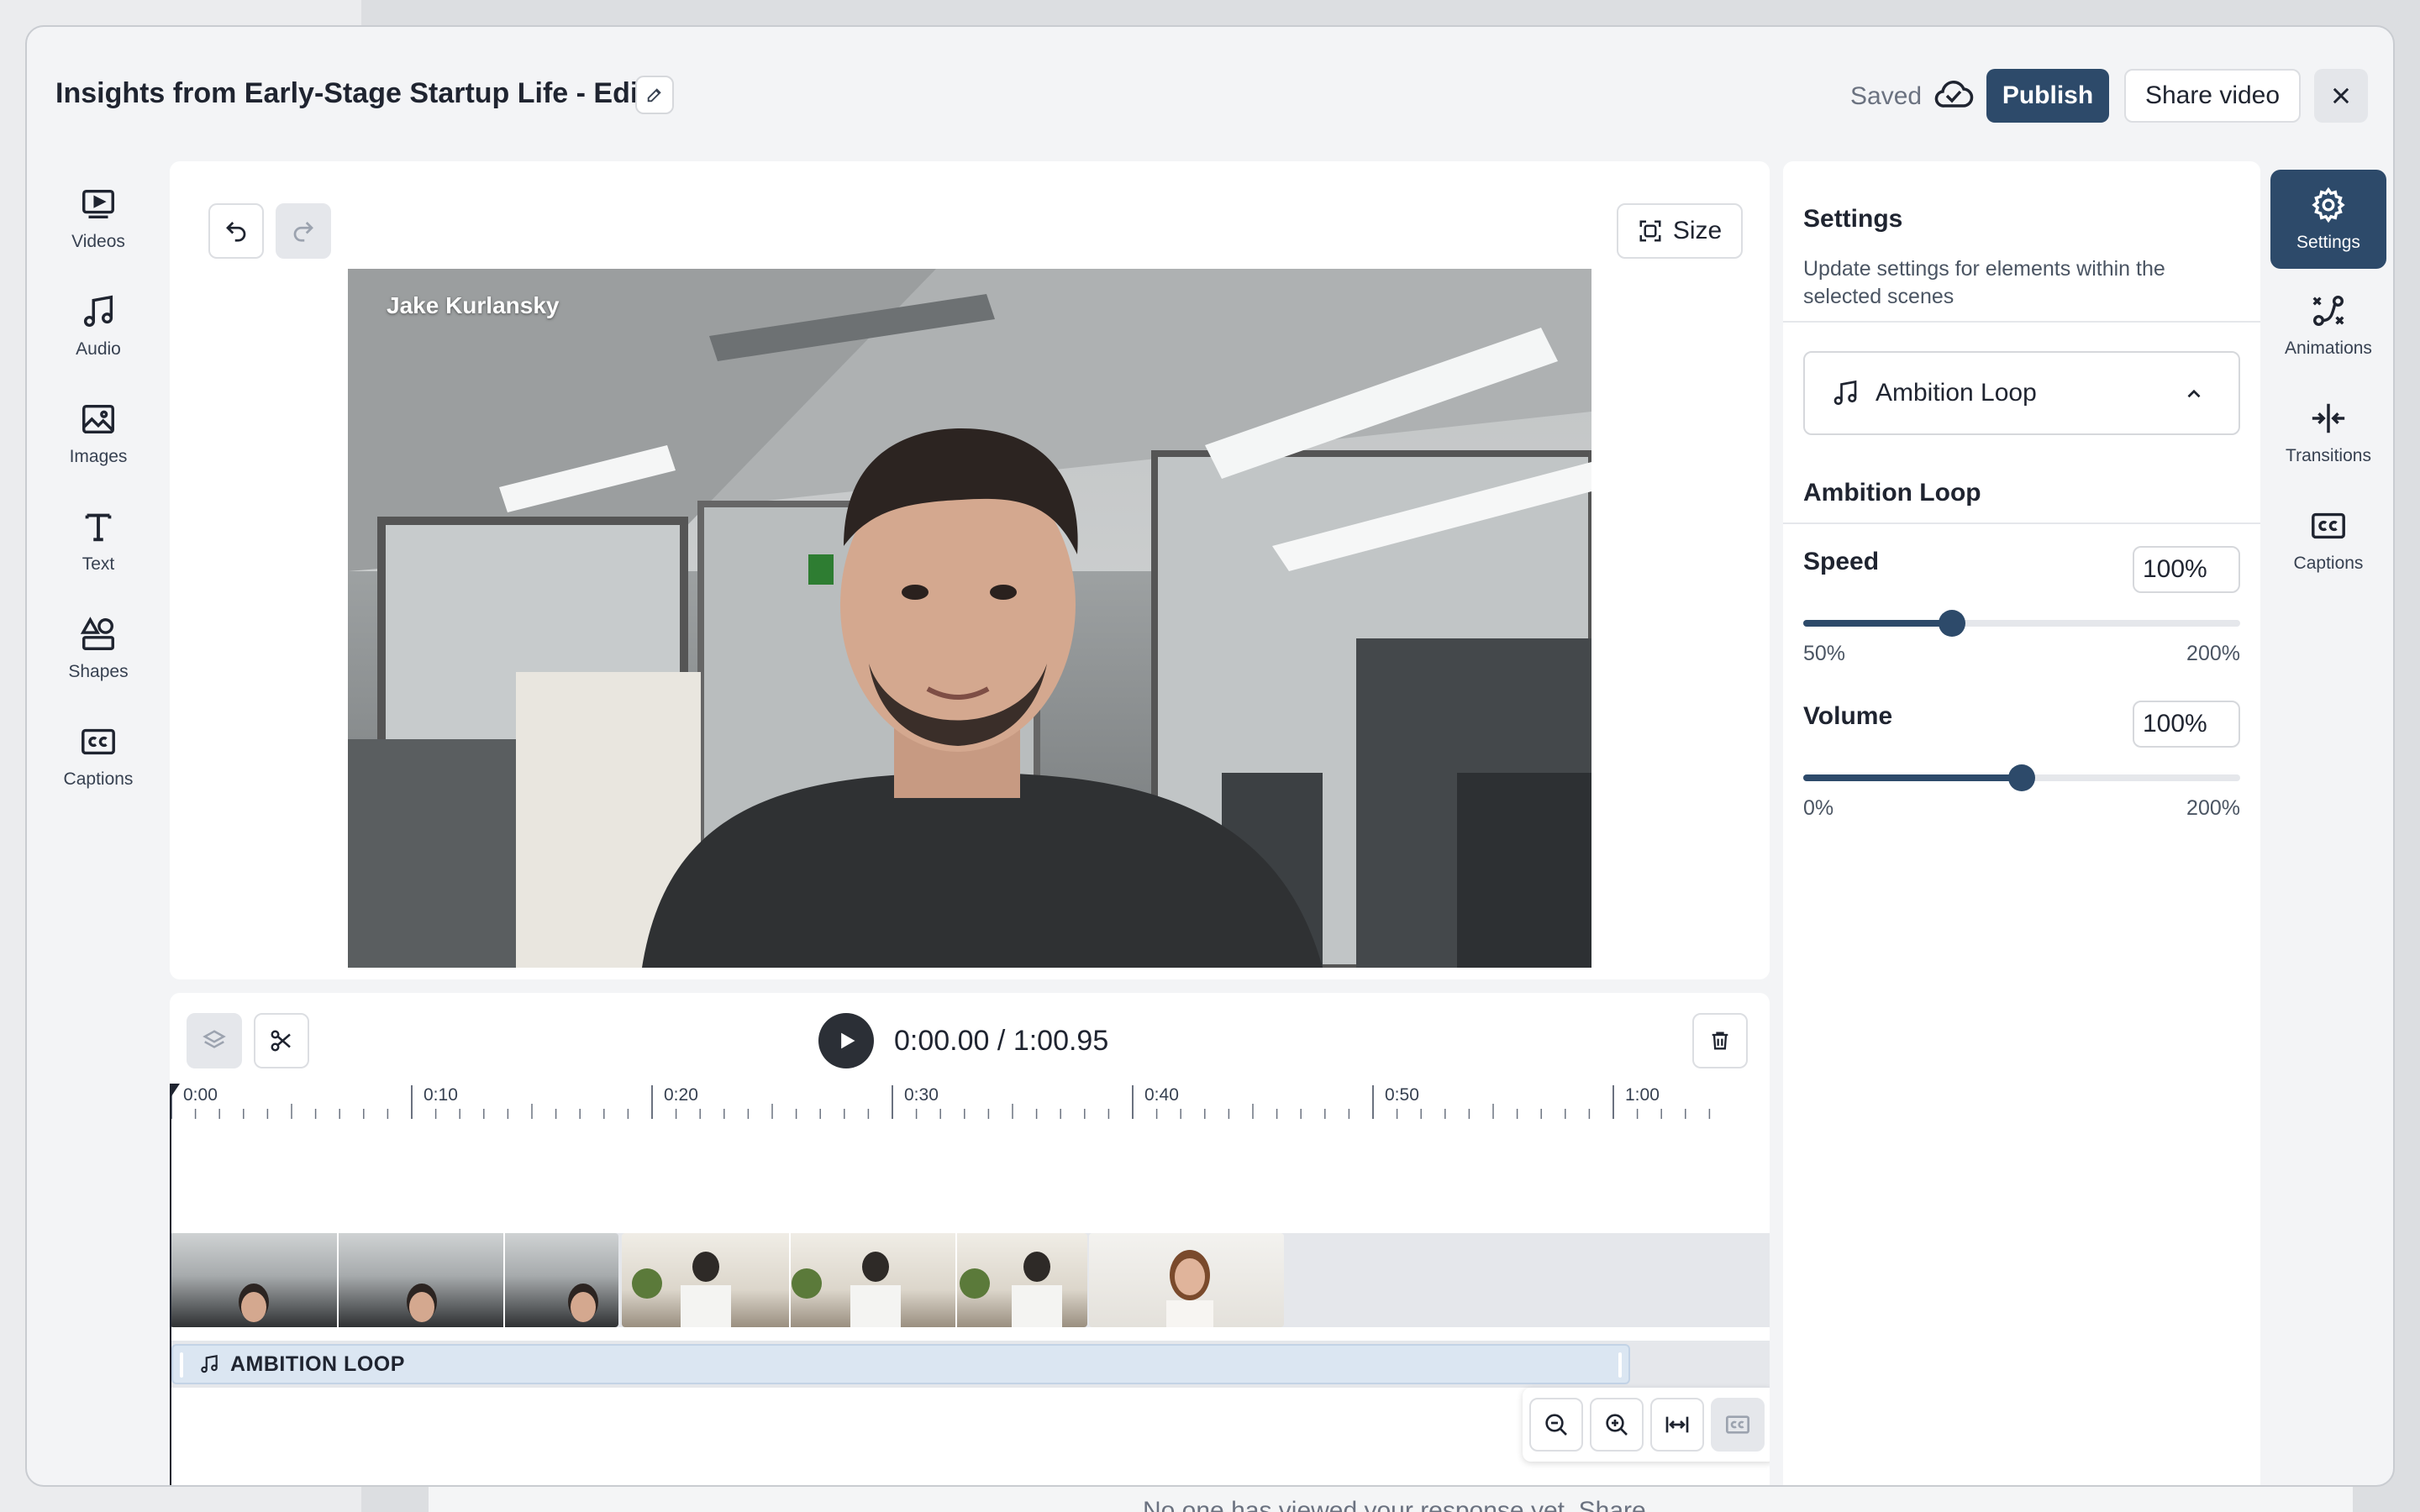  Describe the element at coordinates (98, 241) in the screenshot. I see `tool-videos-label: Videos` at that location.